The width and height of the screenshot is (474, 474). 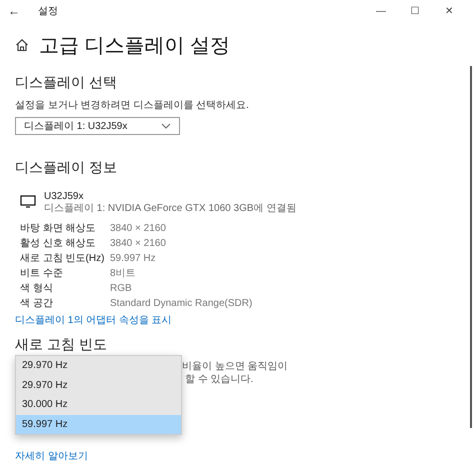 I want to click on section-heading: 새로 고침 빈도, so click(x=61, y=344).